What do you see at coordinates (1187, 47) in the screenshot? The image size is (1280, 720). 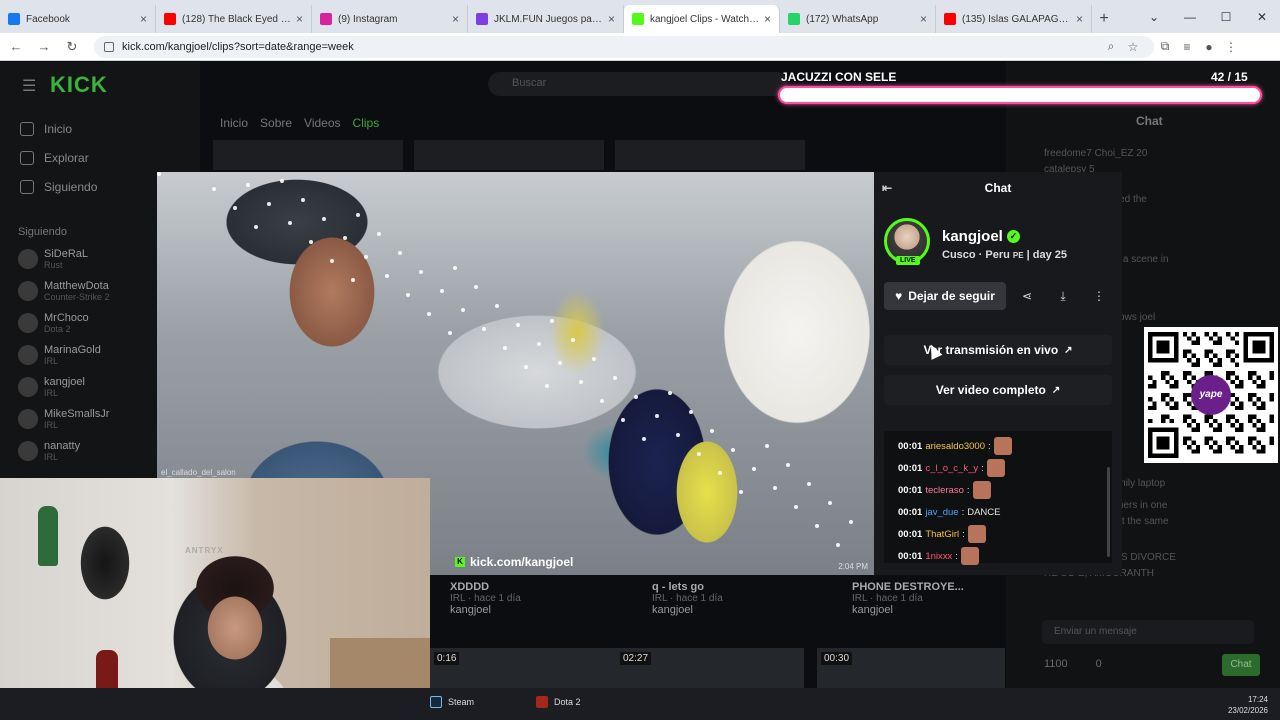 I see `media-icon: ≡` at bounding box center [1187, 47].